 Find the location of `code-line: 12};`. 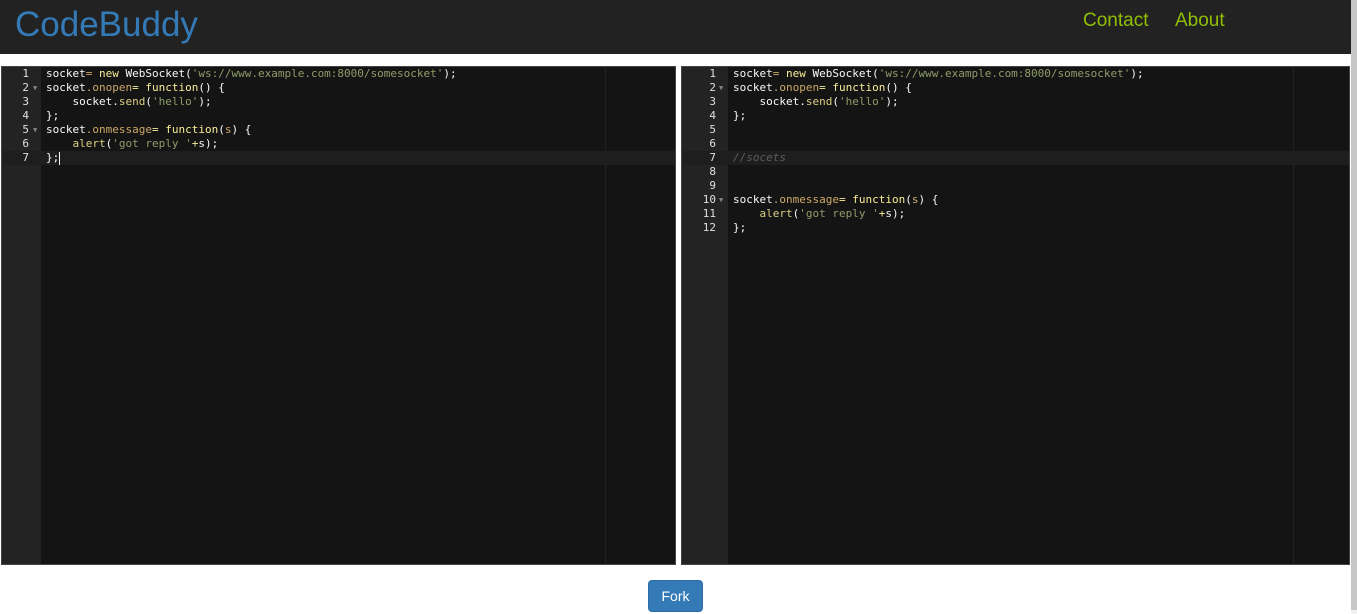

code-line: 12}; is located at coordinates (1015, 228).